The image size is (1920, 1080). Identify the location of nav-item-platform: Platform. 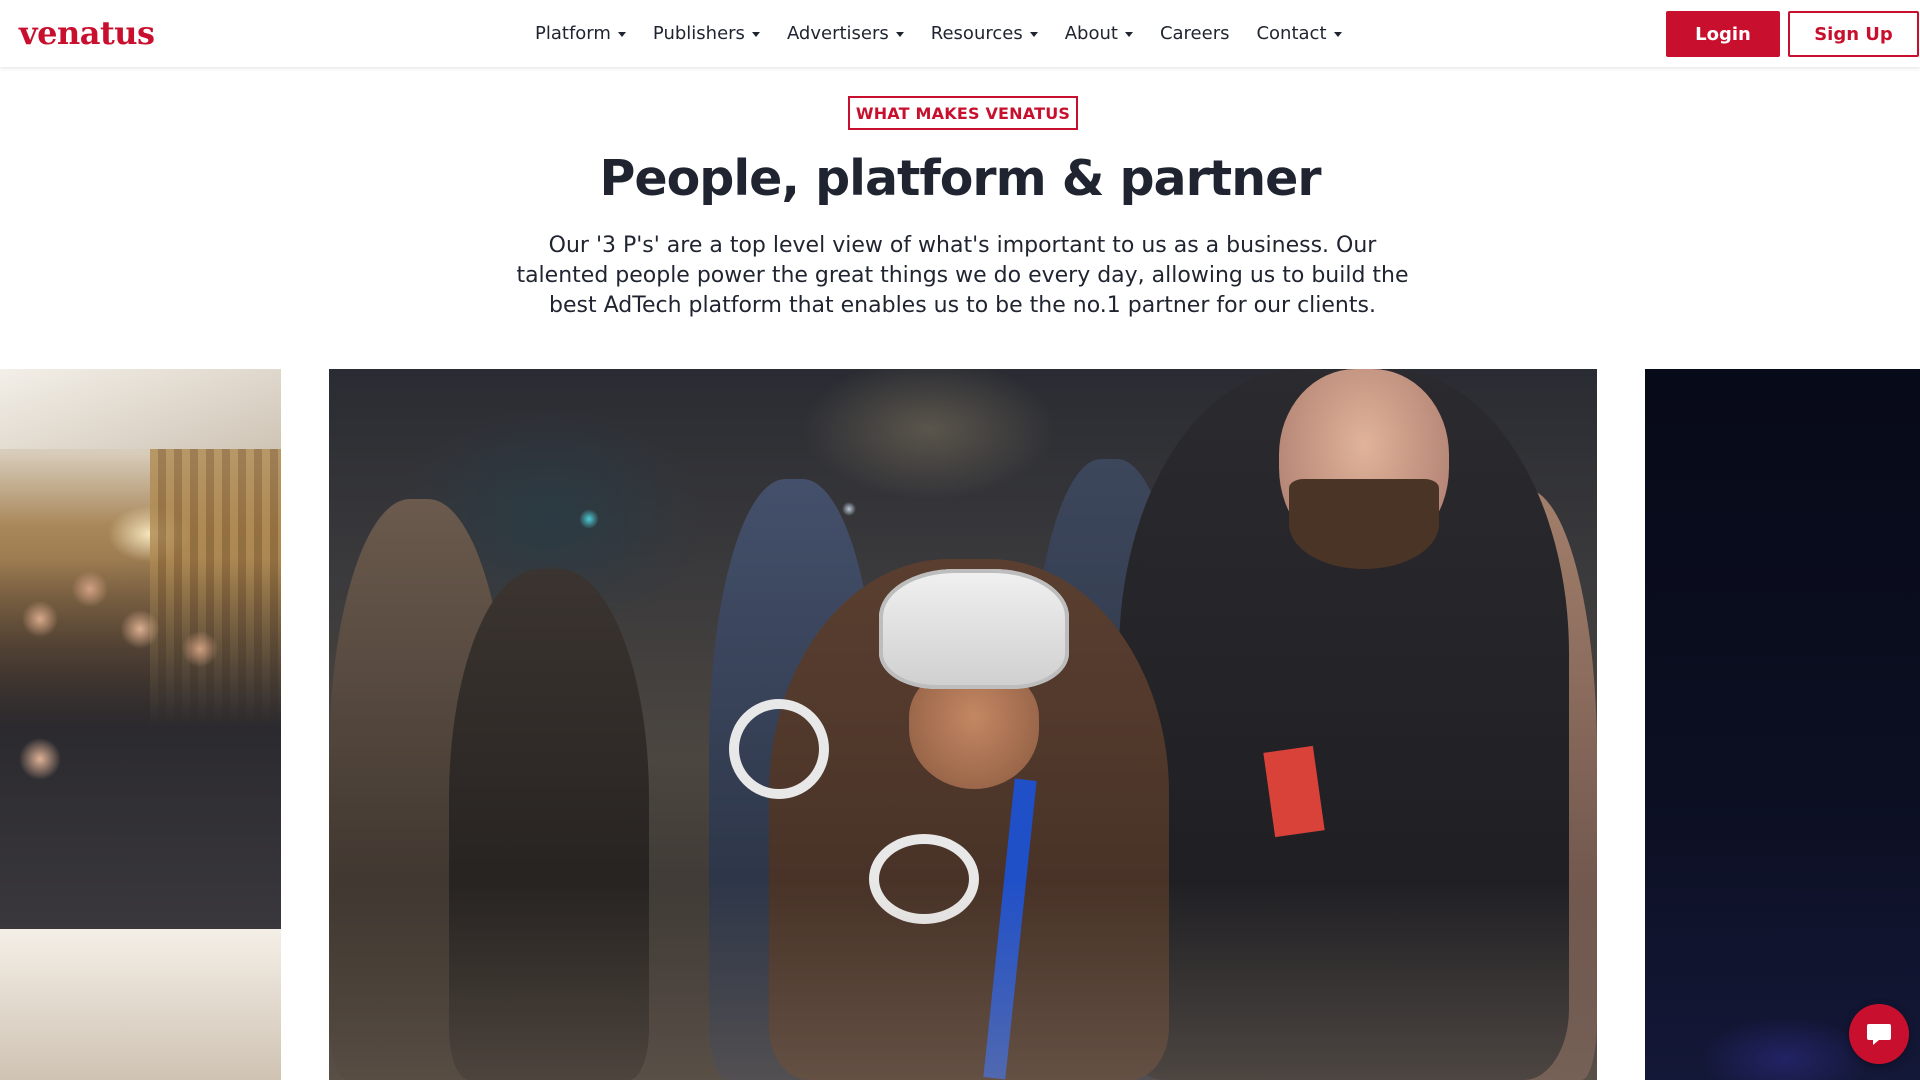
(580, 33).